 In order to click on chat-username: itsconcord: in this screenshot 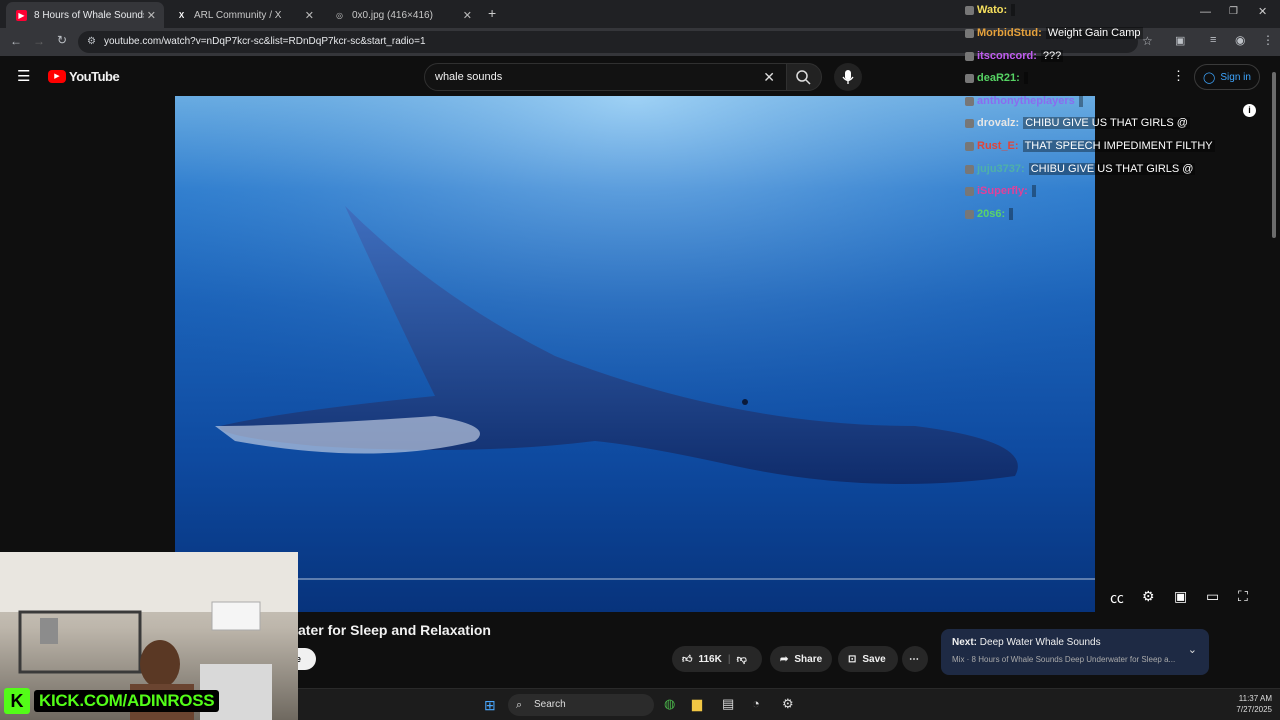, I will do `click(1007, 56)`.